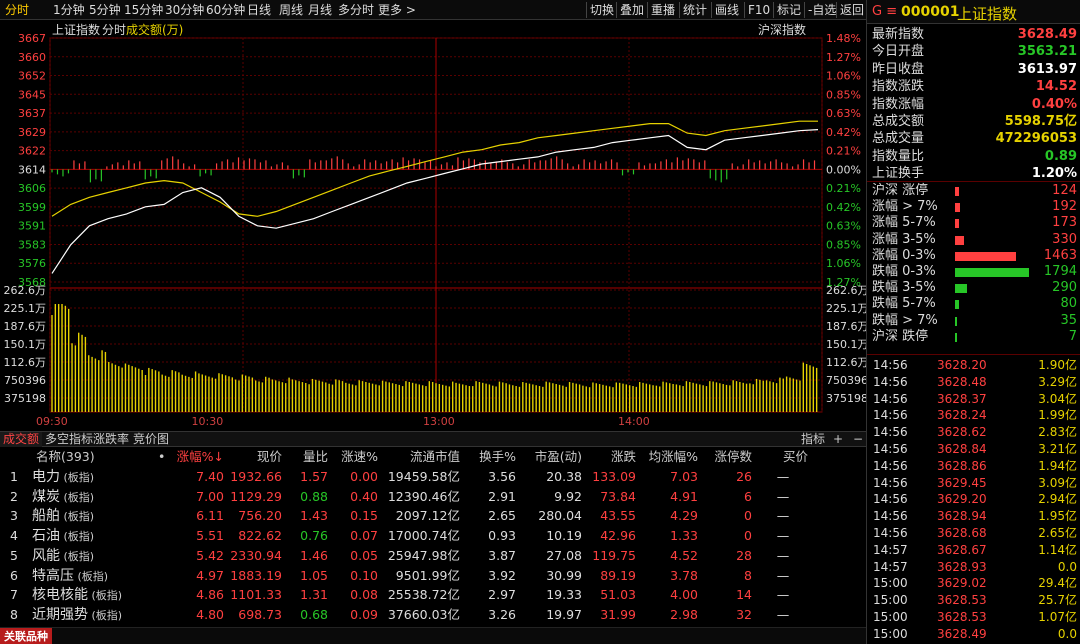  I want to click on tick-row: 14:56 3628.68 2.65亿, so click(973, 533).